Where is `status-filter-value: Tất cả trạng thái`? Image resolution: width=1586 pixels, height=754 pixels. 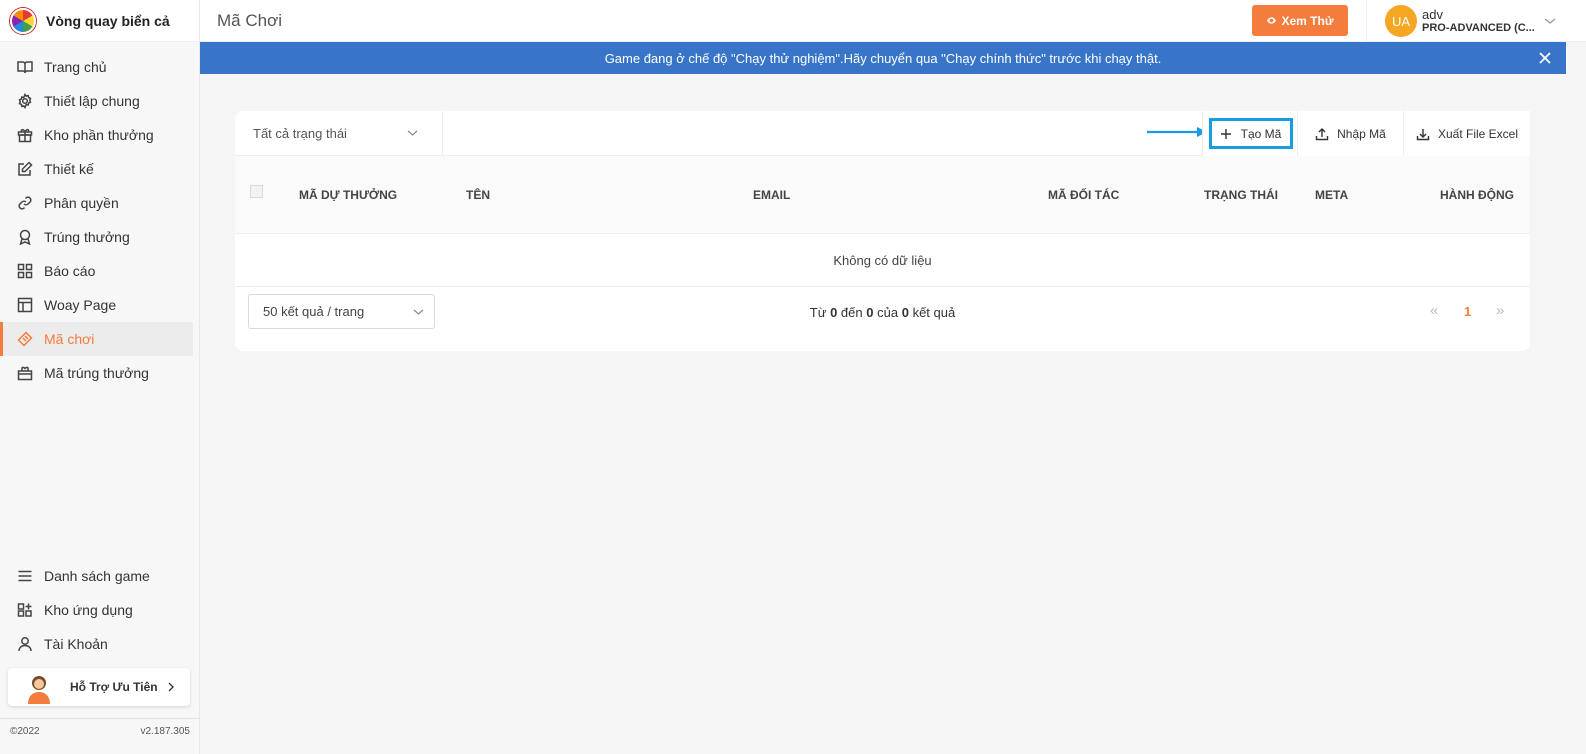
status-filter-value: Tất cả trạng thái is located at coordinates (300, 133).